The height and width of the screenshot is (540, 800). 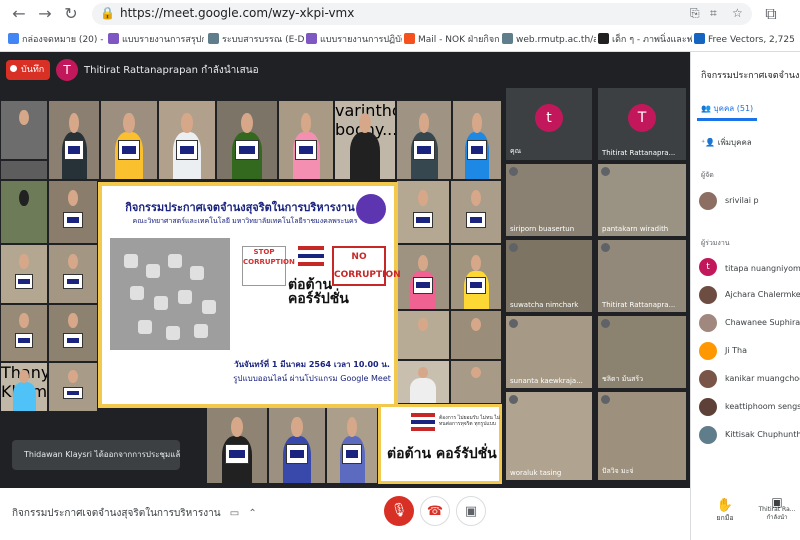 What do you see at coordinates (642, 436) in the screenshot?
I see `tile-participant: ปัลวิจ มะจ่` at bounding box center [642, 436].